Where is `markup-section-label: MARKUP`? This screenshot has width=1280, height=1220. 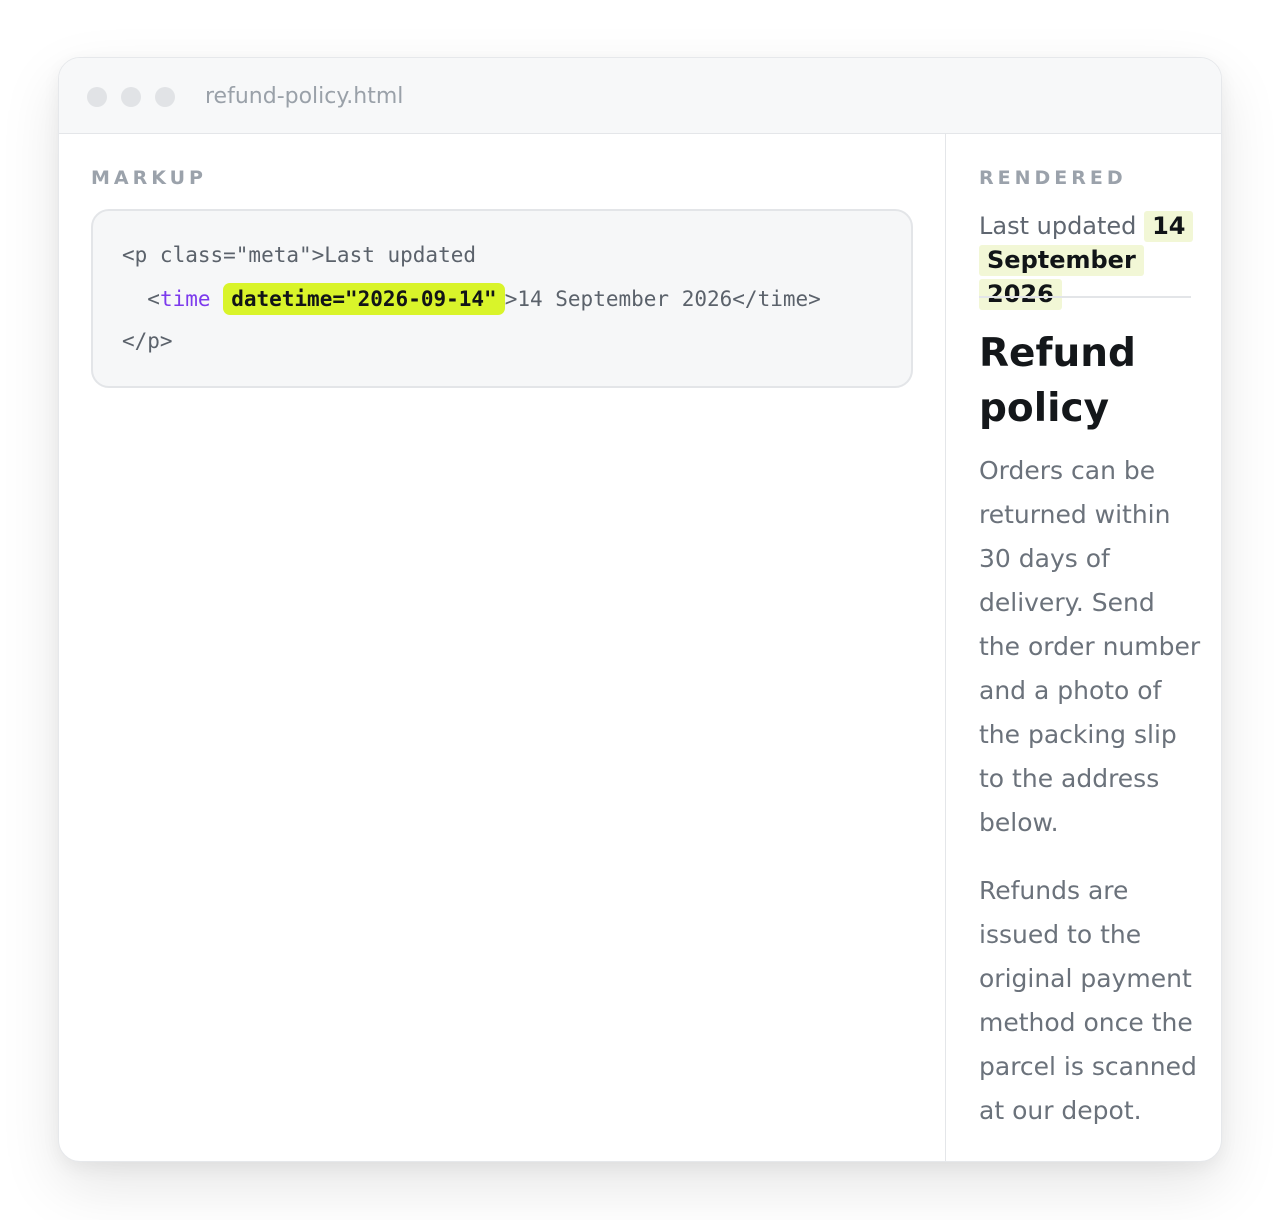 markup-section-label: MARKUP is located at coordinates (149, 178).